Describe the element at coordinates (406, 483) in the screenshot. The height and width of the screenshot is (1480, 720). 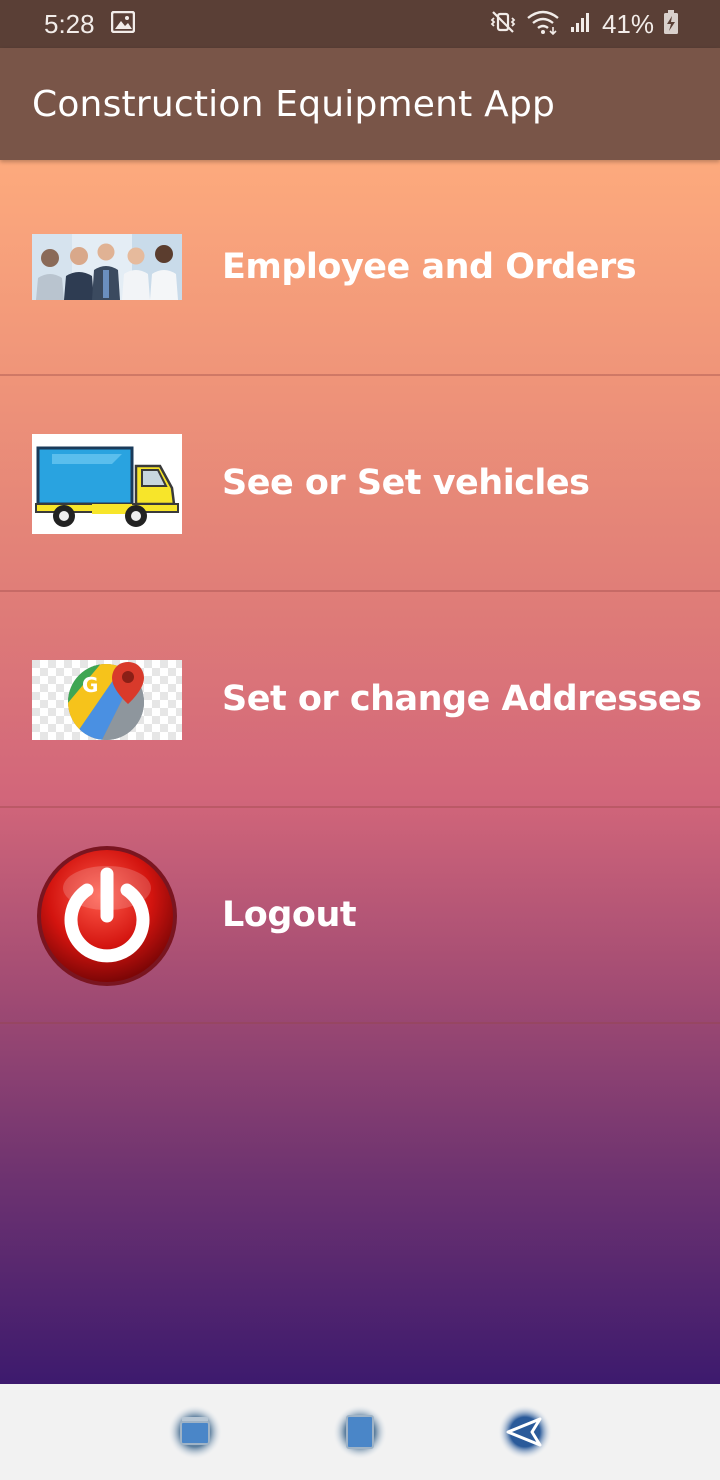
I see `menu-label-vehicles: See or Set vehicles` at that location.